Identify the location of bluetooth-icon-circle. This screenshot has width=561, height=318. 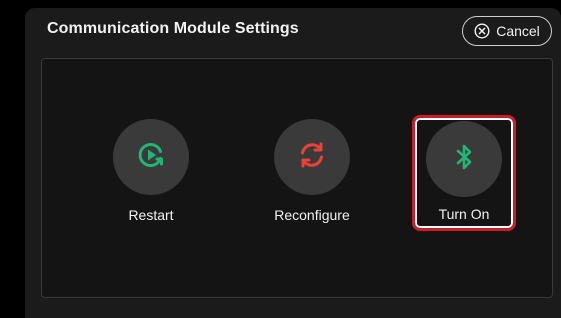
(464, 159).